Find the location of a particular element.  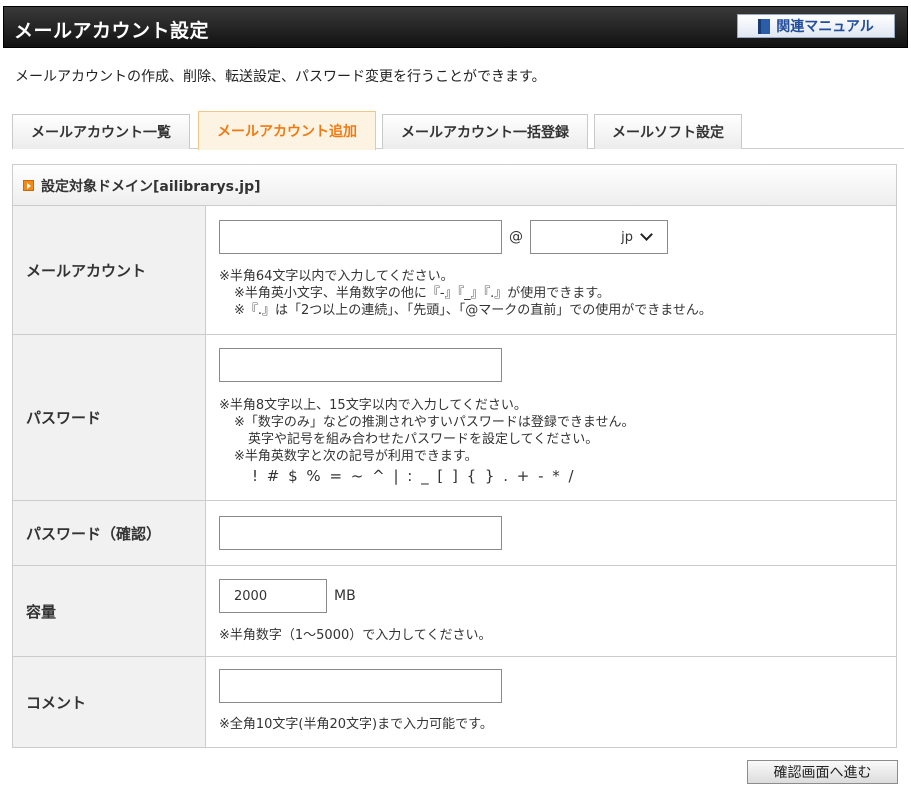

comment-input is located at coordinates (360, 686).